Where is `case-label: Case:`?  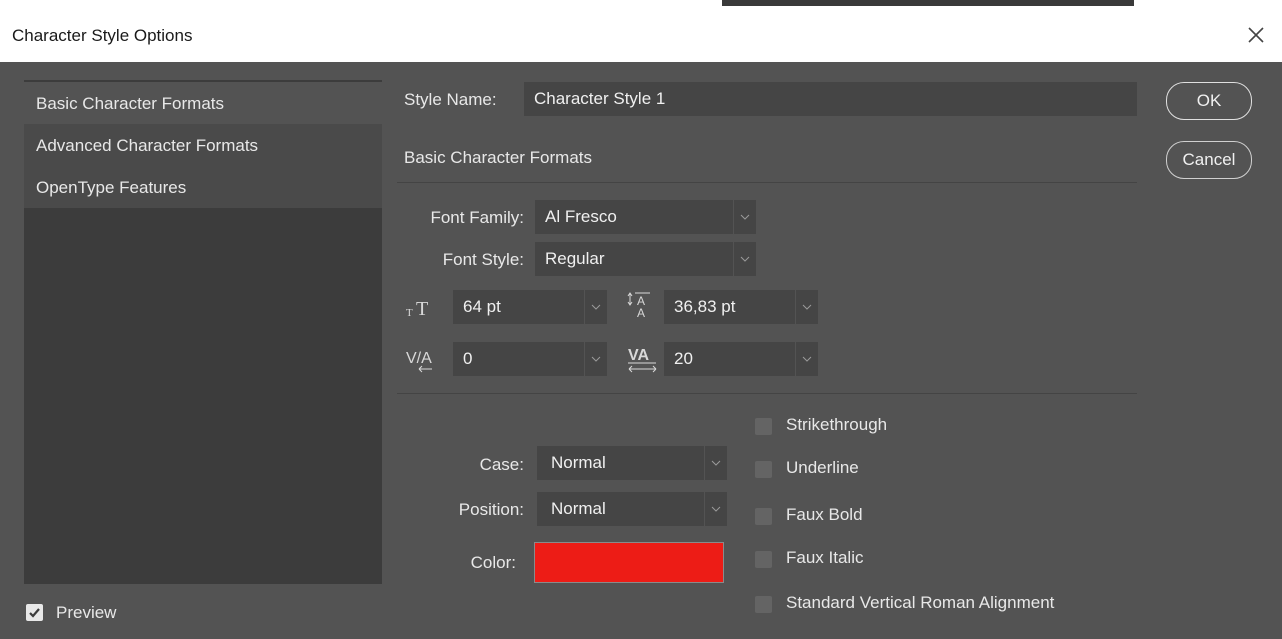 case-label: Case: is located at coordinates (501, 464).